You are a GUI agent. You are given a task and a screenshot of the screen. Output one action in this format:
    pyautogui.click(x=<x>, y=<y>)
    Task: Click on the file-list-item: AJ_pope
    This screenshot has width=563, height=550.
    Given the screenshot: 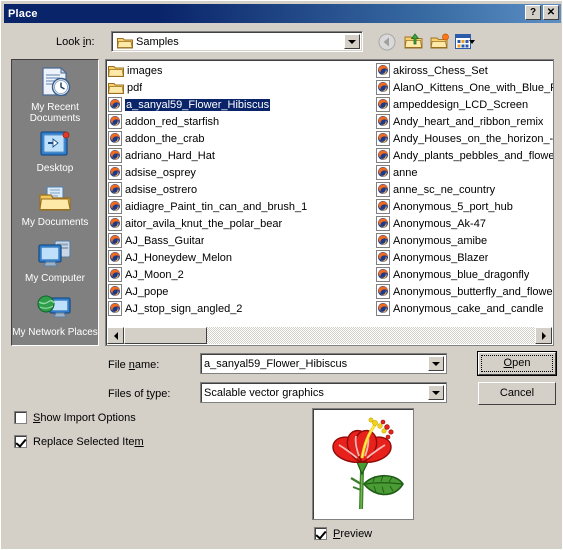 What is the action you would take?
    pyautogui.click(x=242, y=291)
    